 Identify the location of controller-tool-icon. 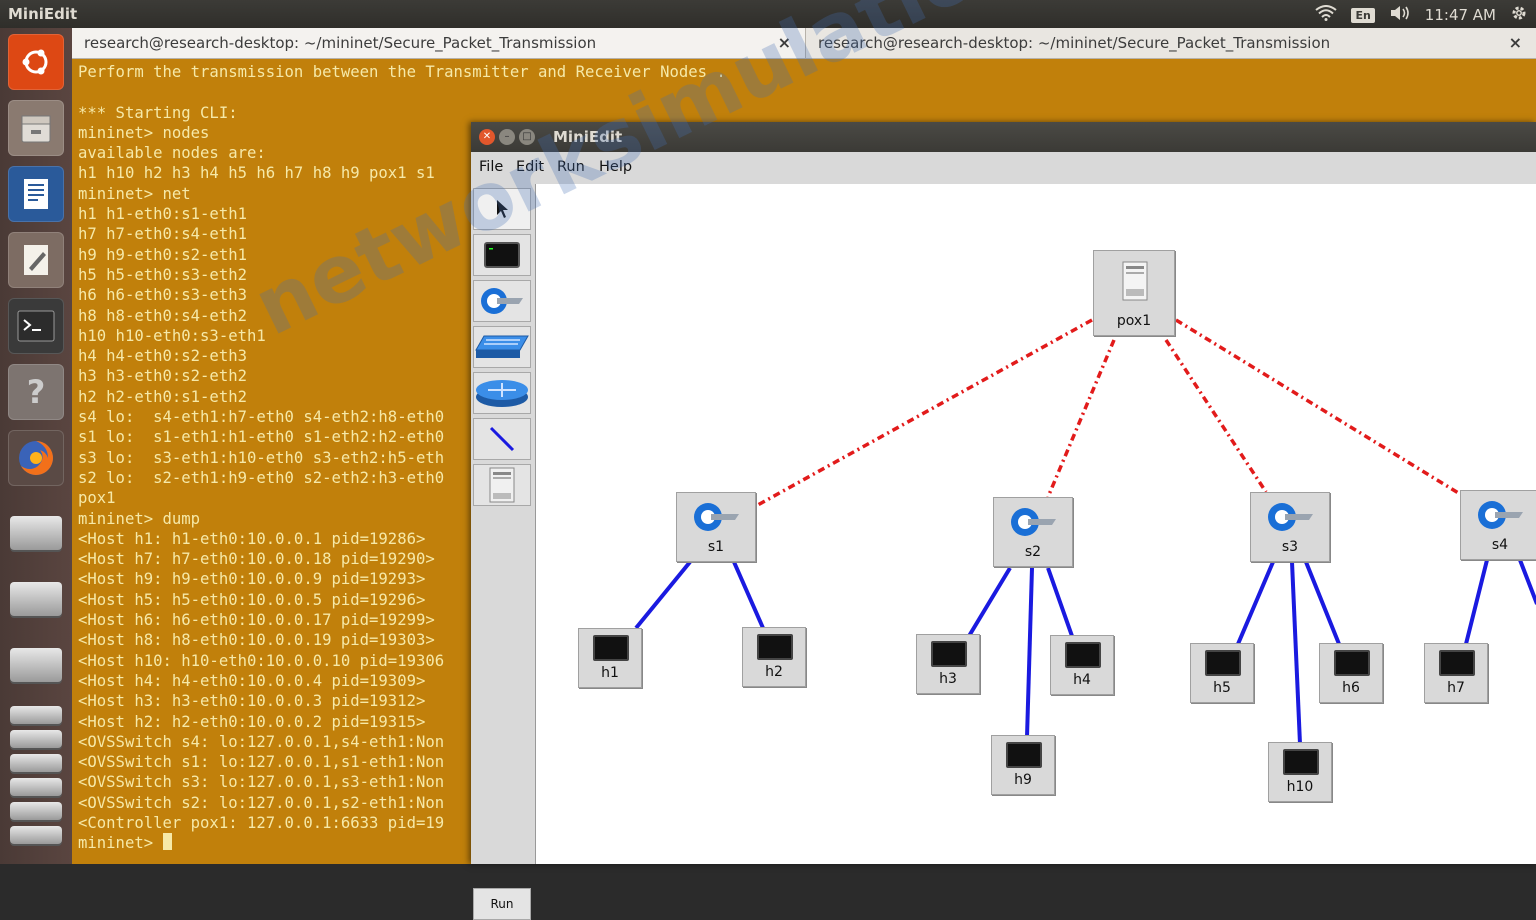
(502, 485).